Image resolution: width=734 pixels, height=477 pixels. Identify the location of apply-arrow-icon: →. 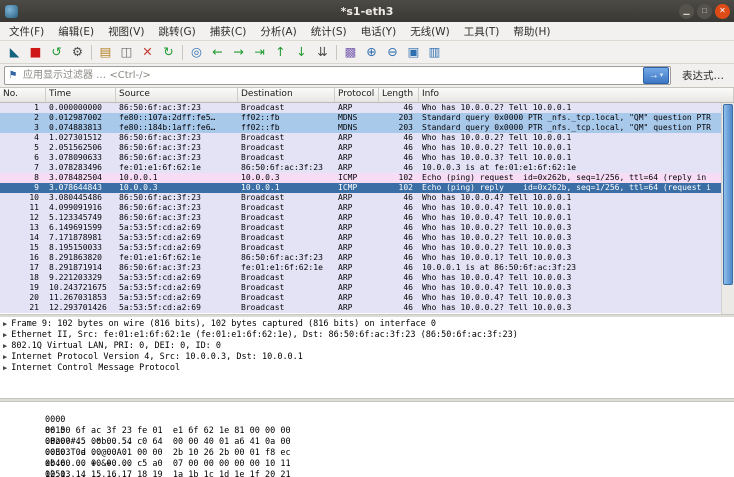
(653, 75).